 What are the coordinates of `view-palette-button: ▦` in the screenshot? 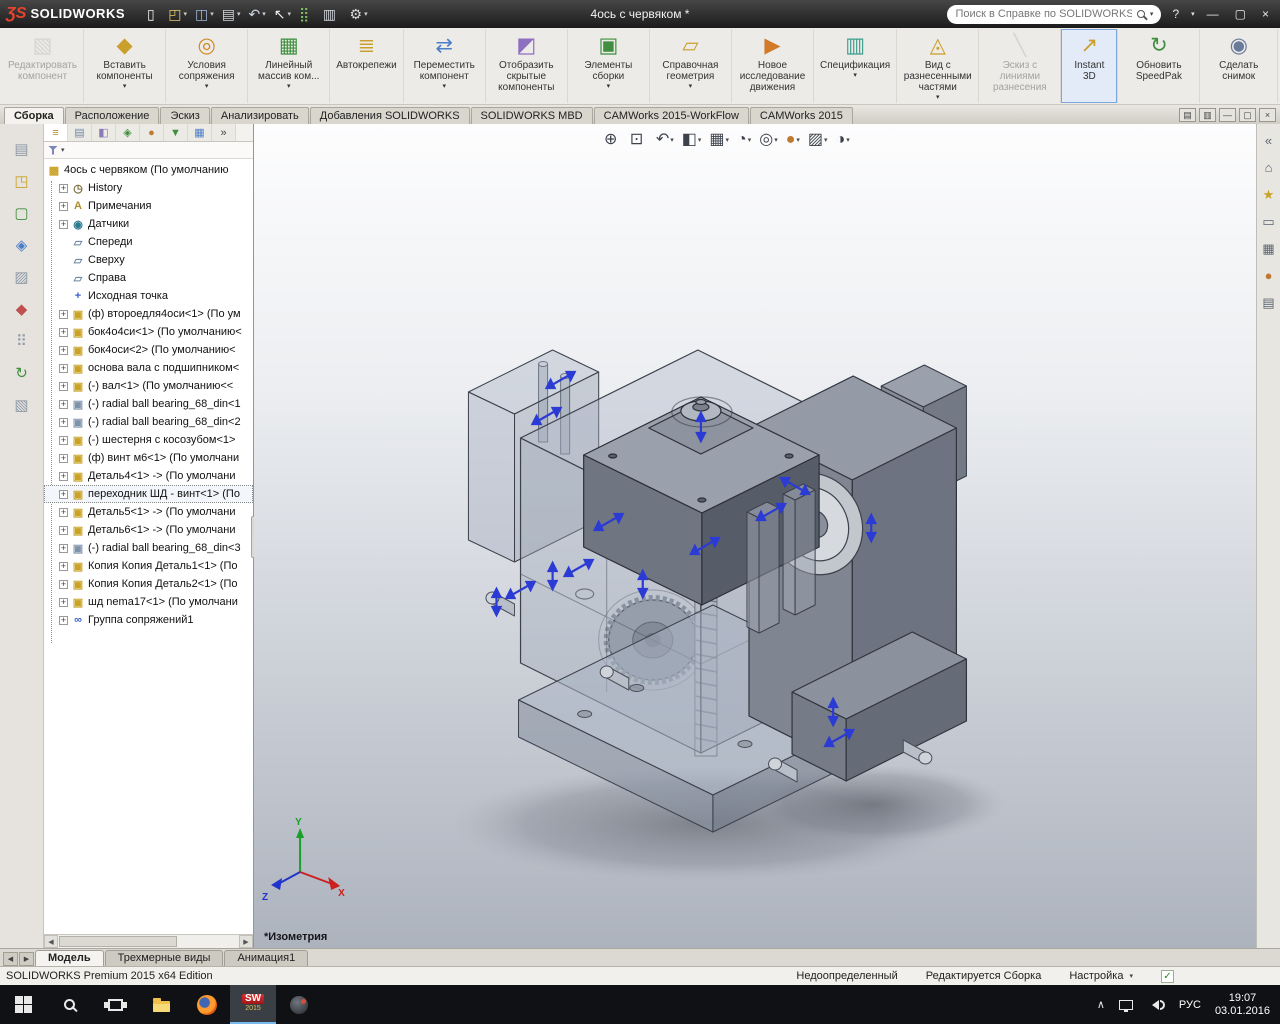 It's located at (1268, 248).